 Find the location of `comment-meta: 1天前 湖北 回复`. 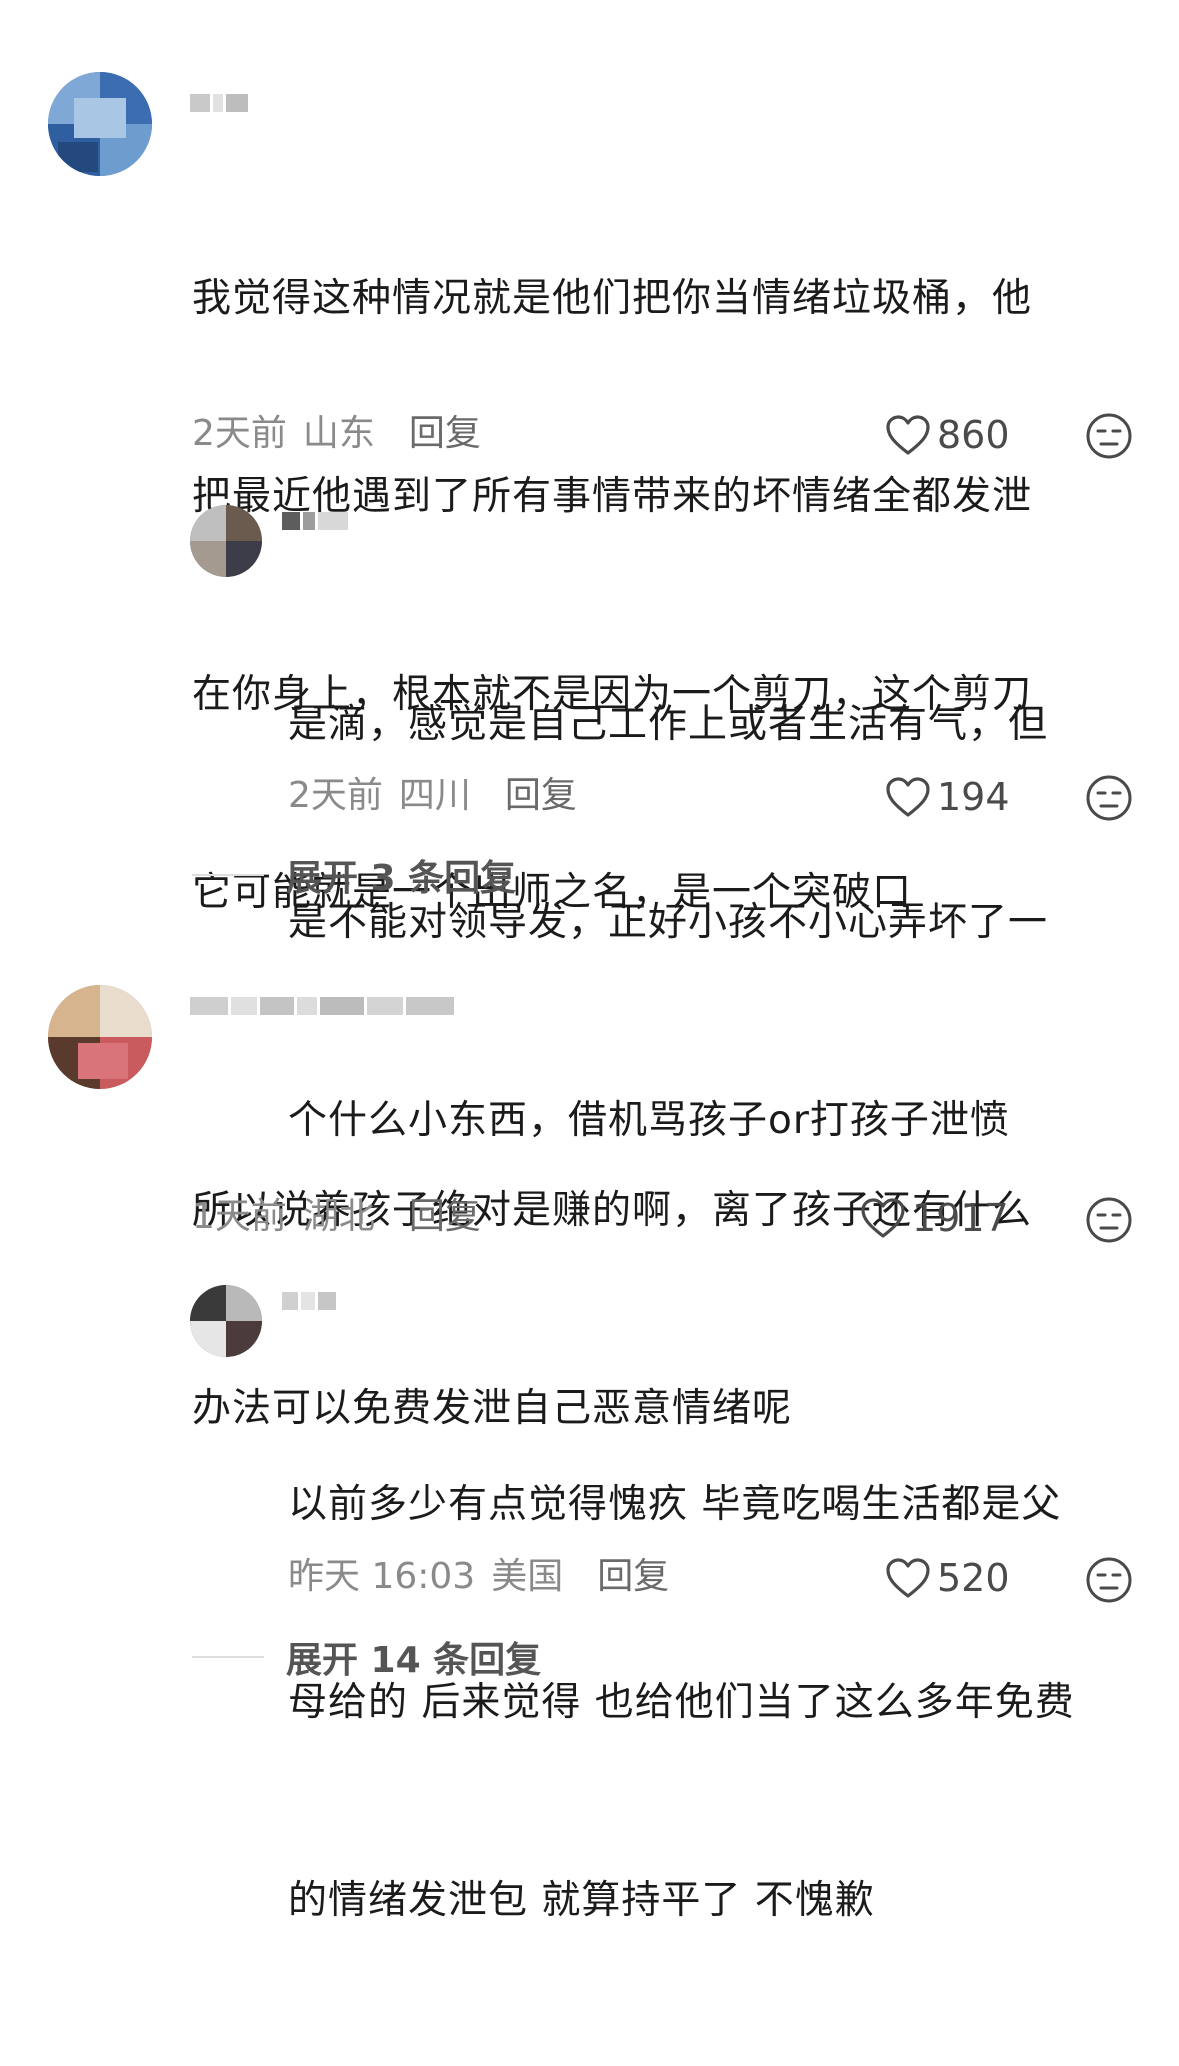

comment-meta: 1天前 湖北 回复 is located at coordinates (336, 1213).